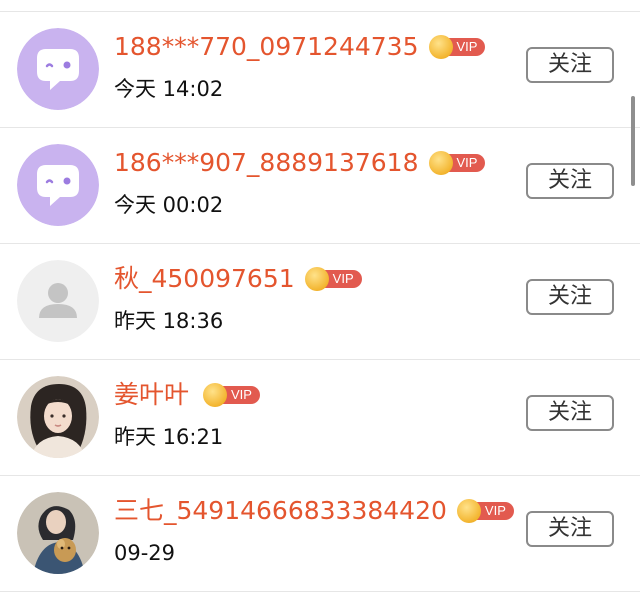 Image resolution: width=640 pixels, height=600 pixels. What do you see at coordinates (187, 395) in the screenshot?
I see `user-name: 姜叶叶 VIP` at bounding box center [187, 395].